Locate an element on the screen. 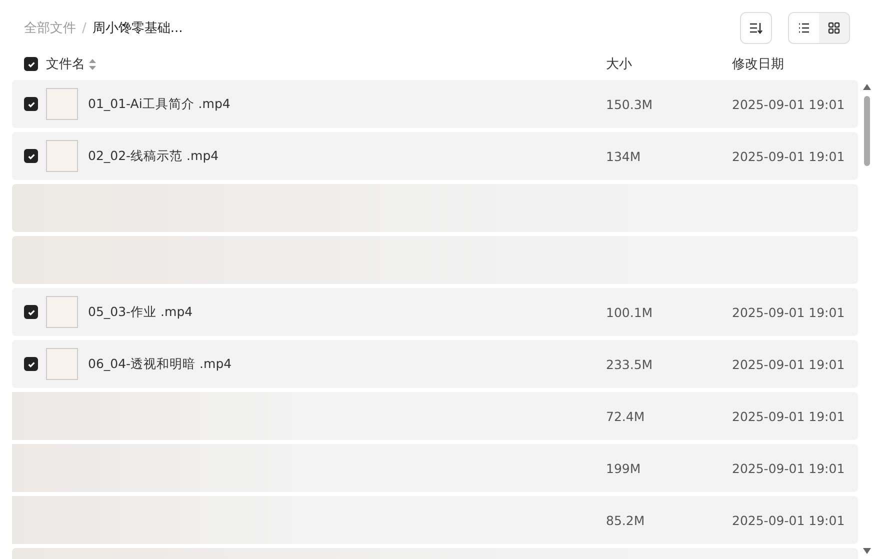 The image size is (874, 559). file-row: 199M 2025-09-01 19:01 is located at coordinates (435, 468).